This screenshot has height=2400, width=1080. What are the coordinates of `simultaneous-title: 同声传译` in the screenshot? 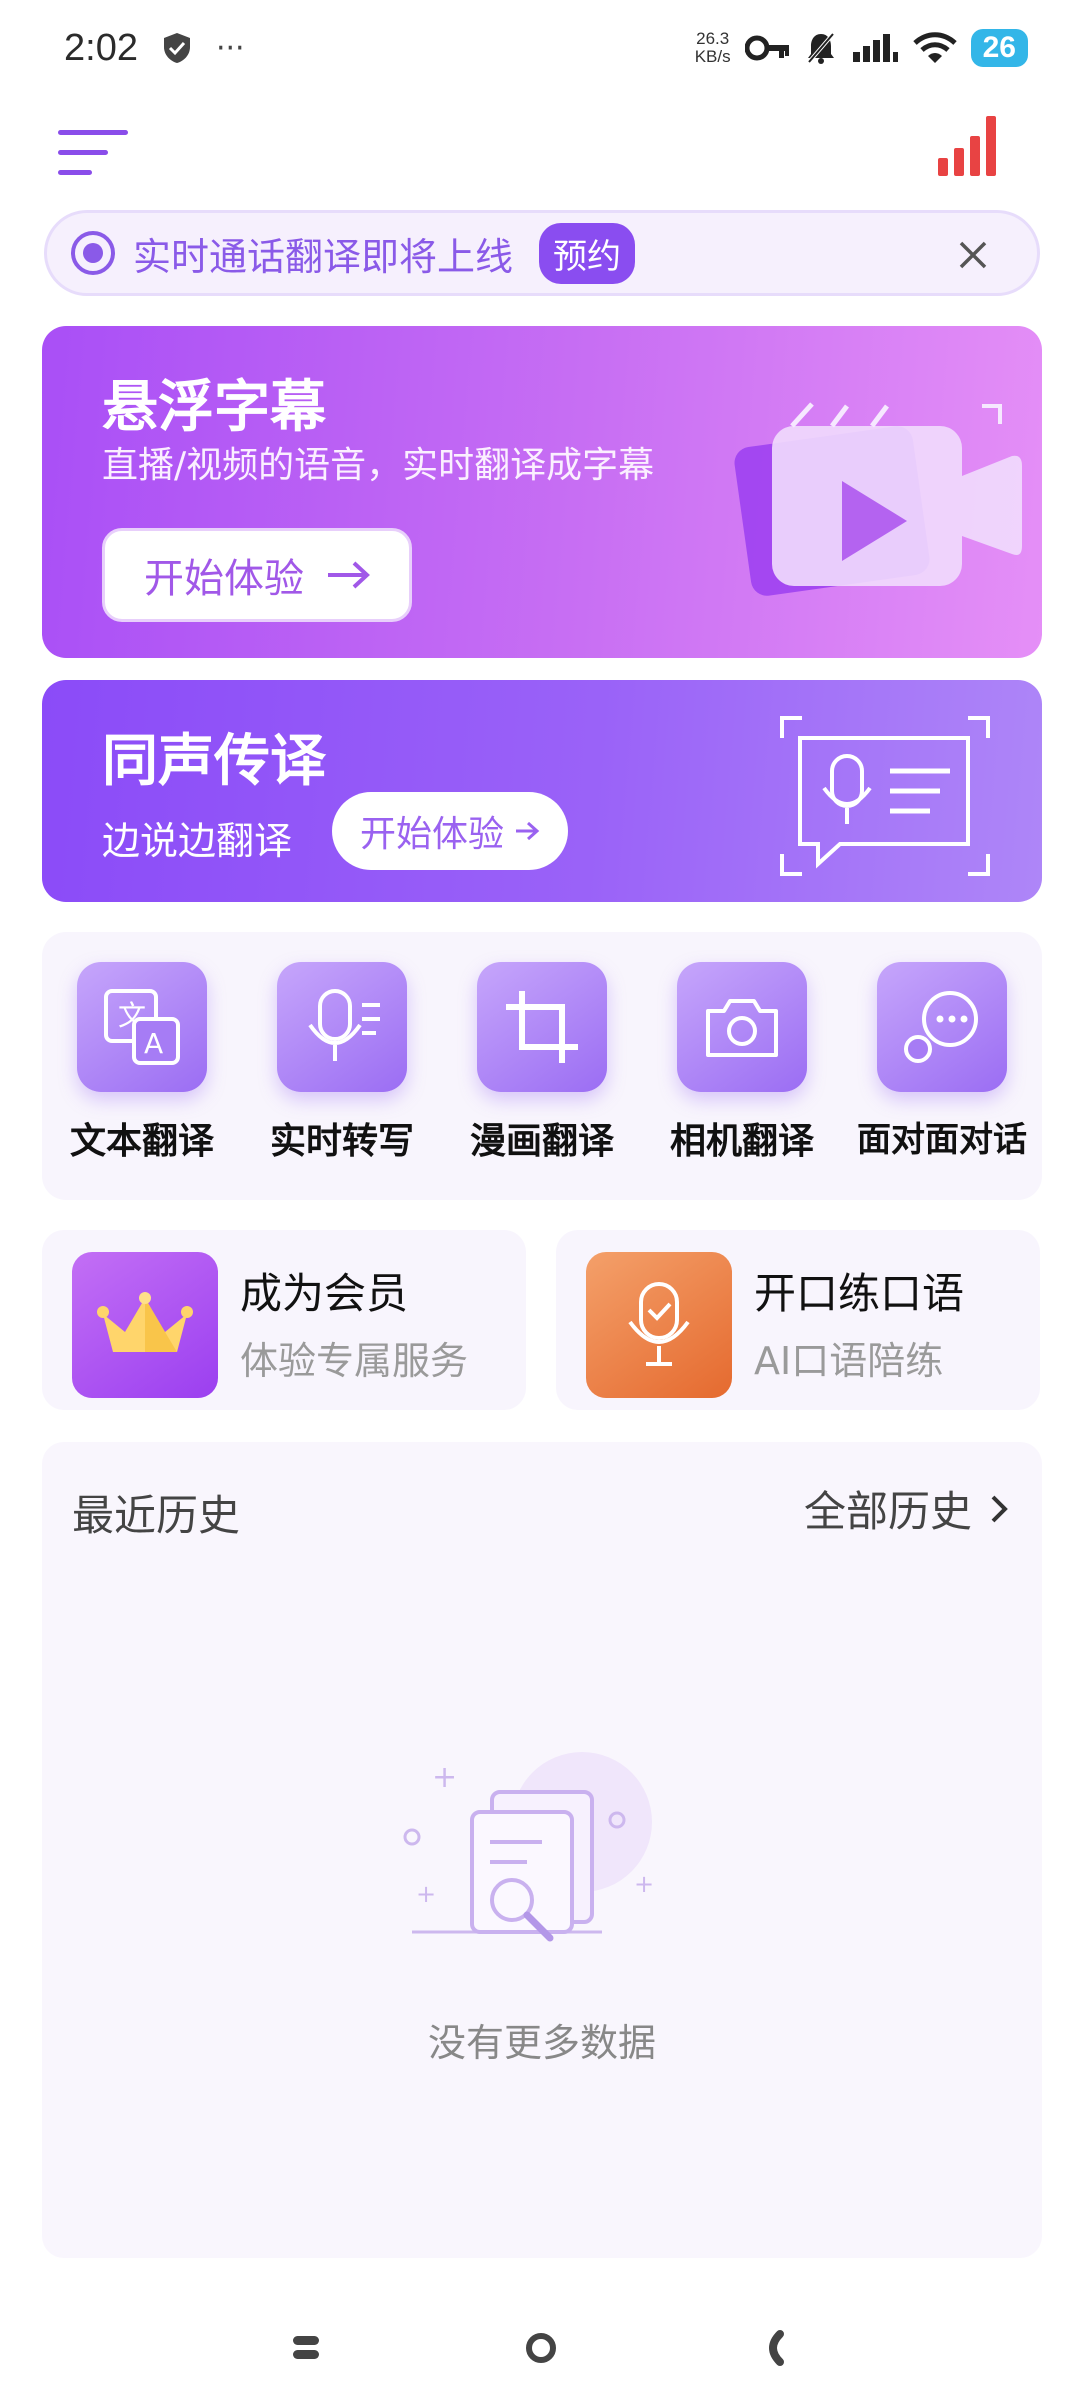 It's located at (214, 761).